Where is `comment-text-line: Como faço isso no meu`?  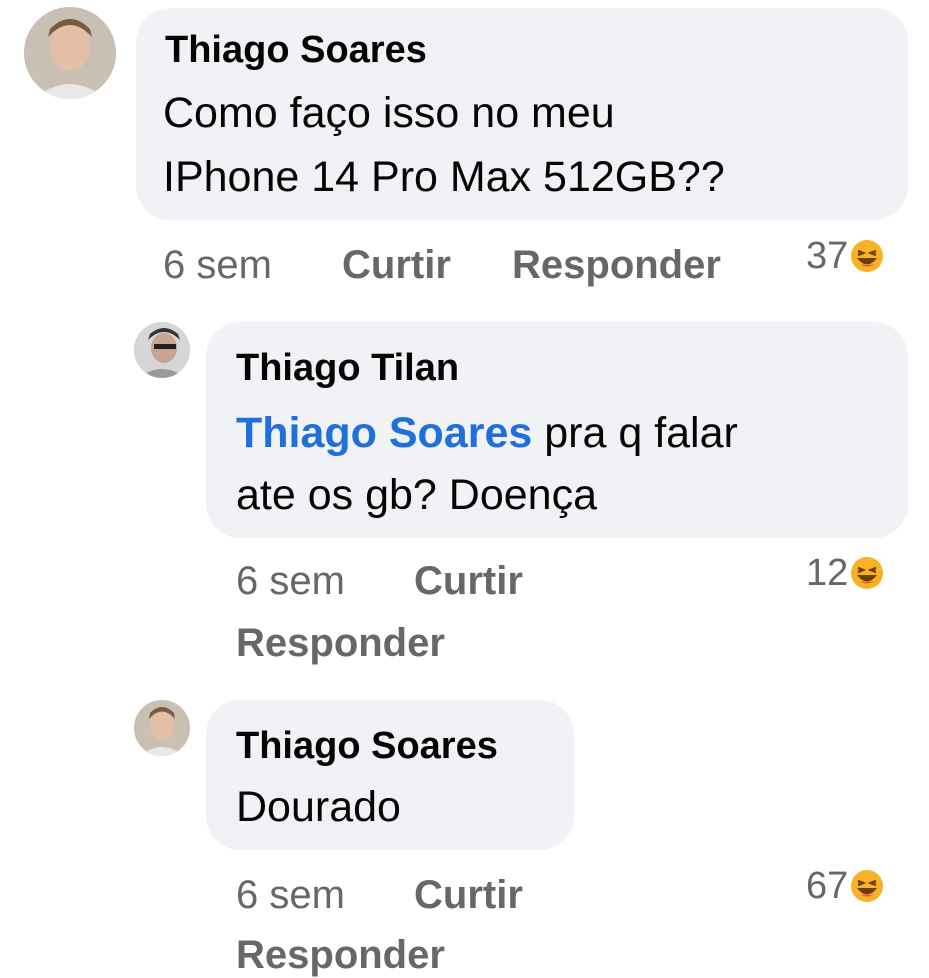
comment-text-line: Como faço isso no meu is located at coordinates (389, 113).